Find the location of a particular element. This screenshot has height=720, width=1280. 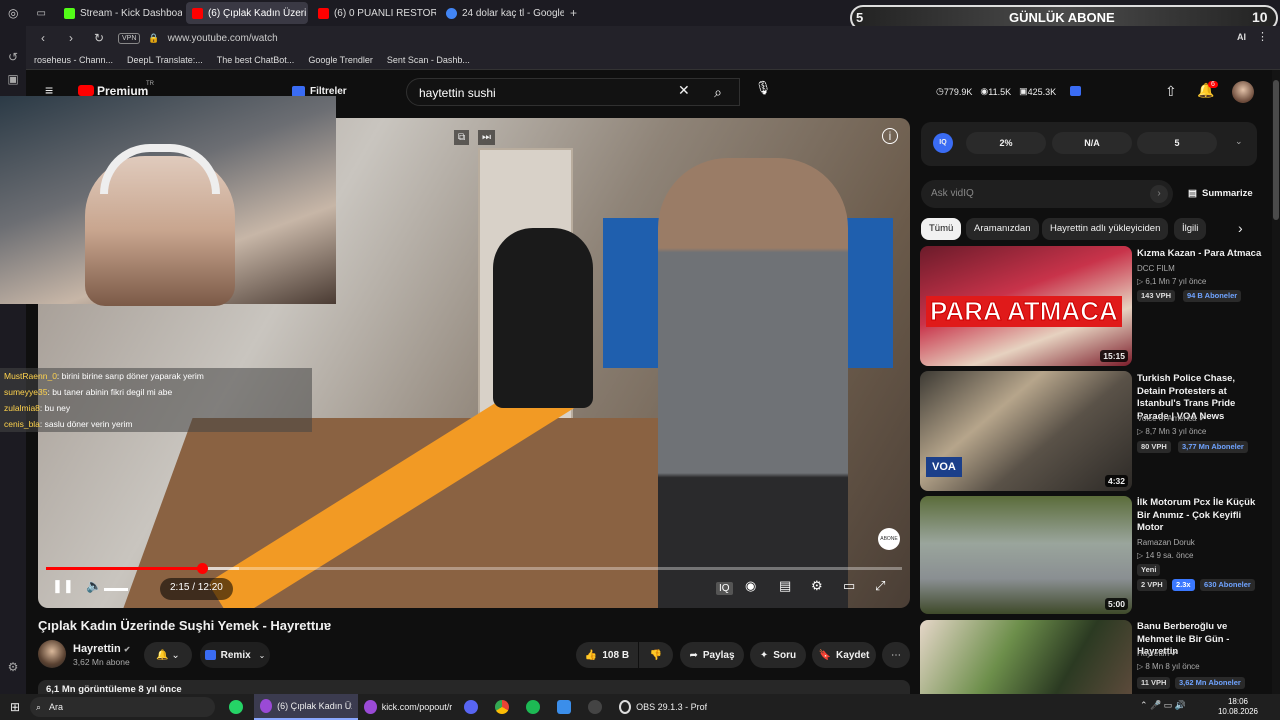

upload-icon: ⇧ is located at coordinates (1171, 91).